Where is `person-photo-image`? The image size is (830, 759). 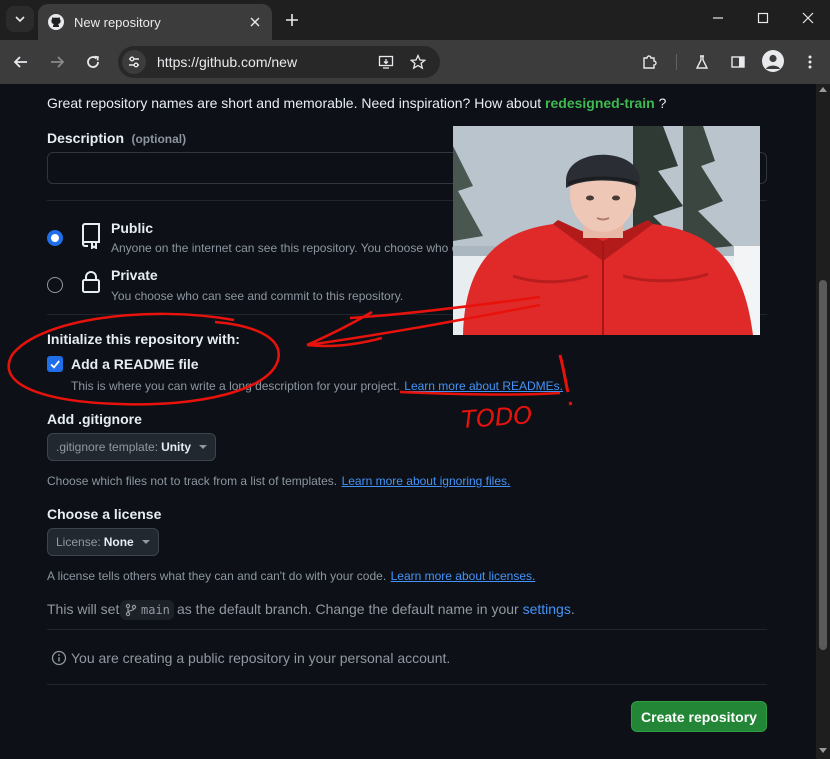
person-photo-image is located at coordinates (606, 230).